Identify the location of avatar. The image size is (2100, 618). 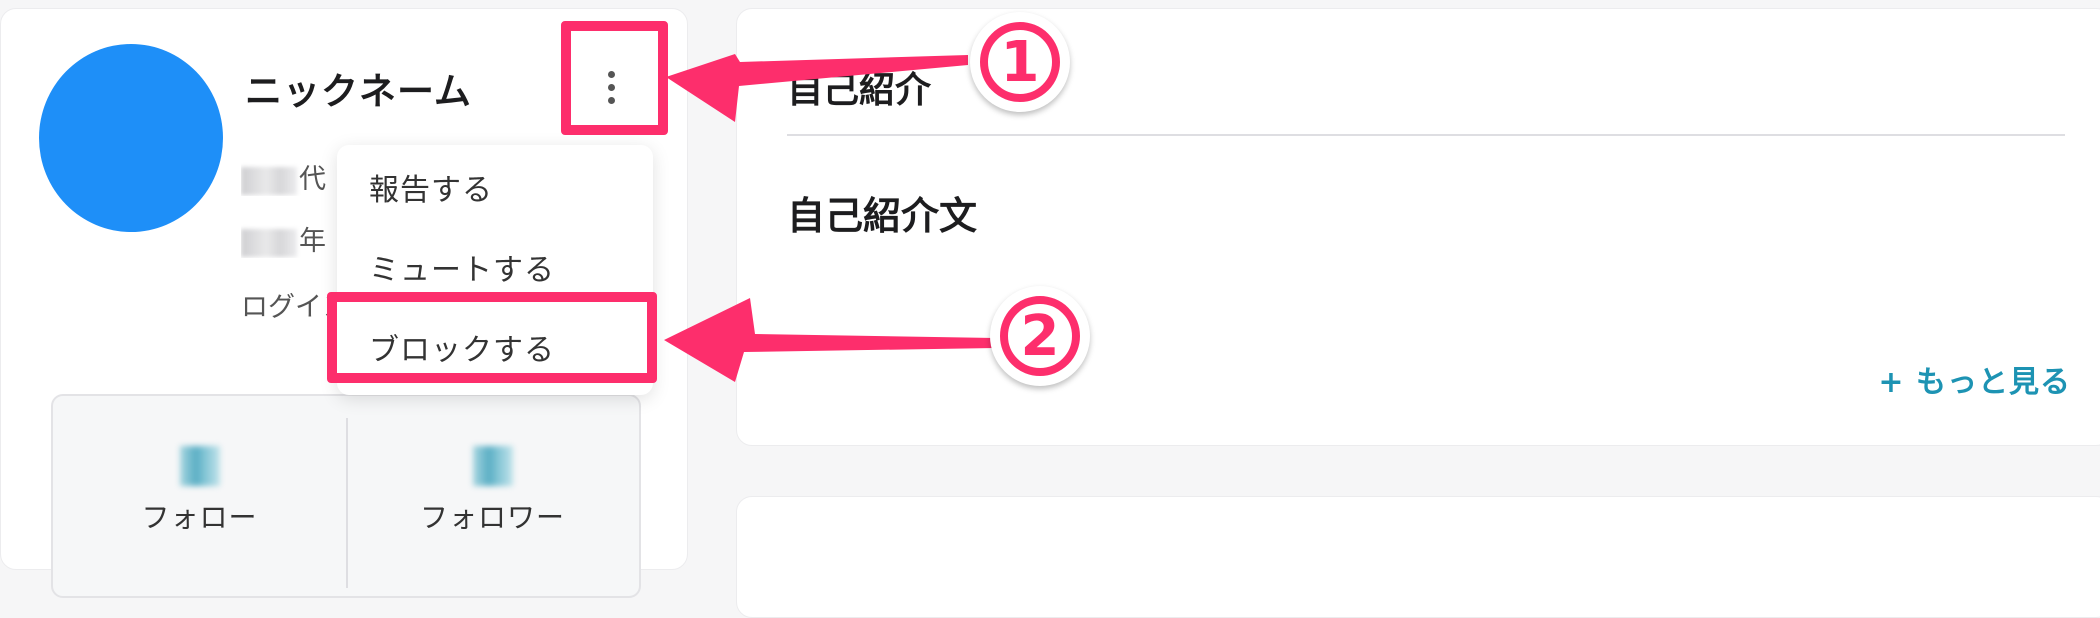
(131, 138).